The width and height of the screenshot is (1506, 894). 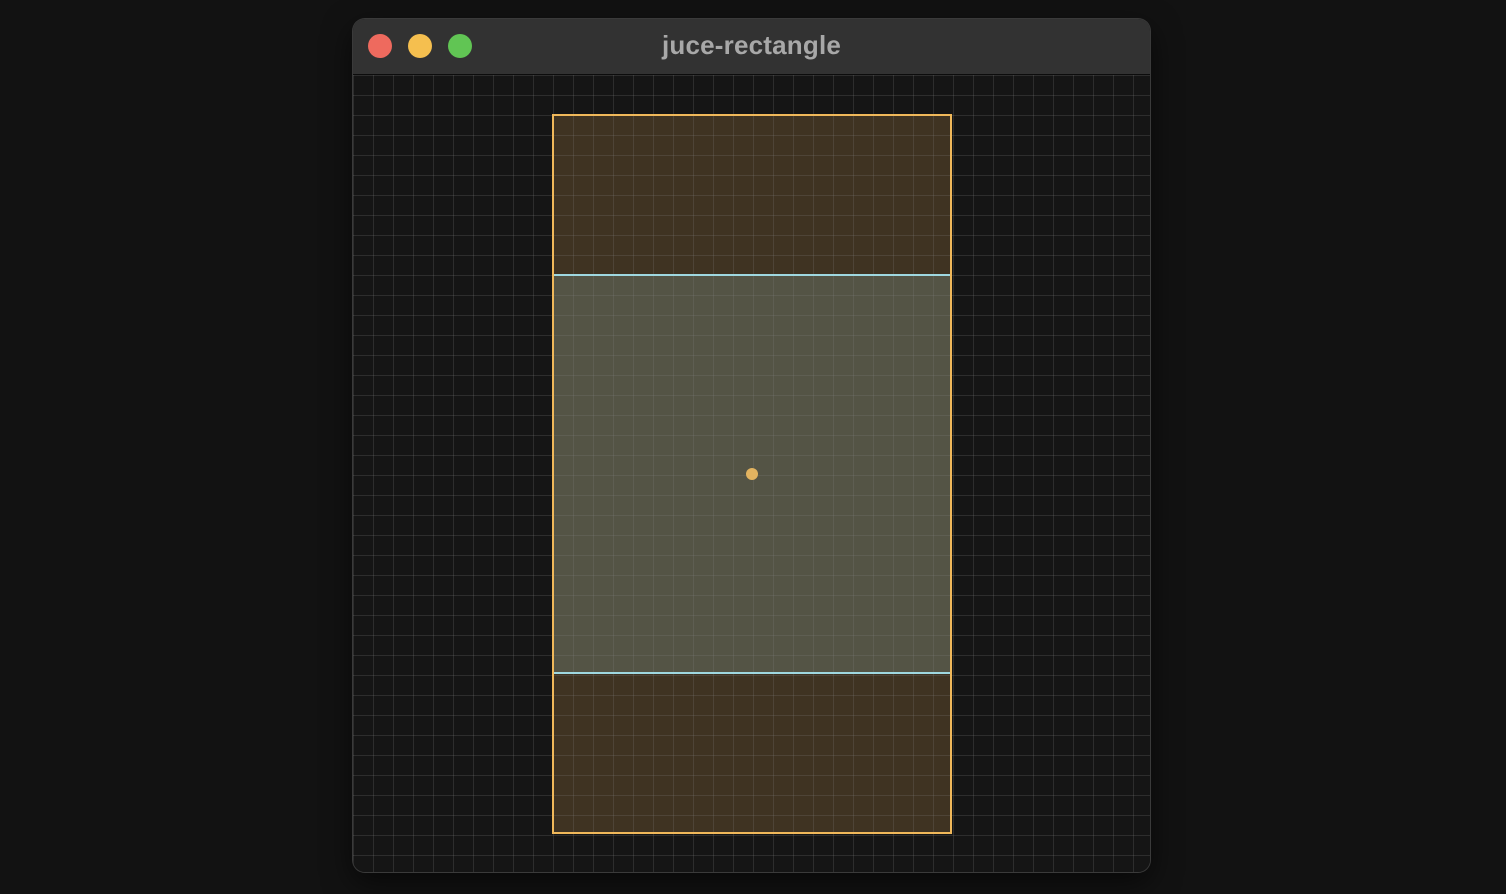 I want to click on window-title: juce-rectangle, so click(x=751, y=45).